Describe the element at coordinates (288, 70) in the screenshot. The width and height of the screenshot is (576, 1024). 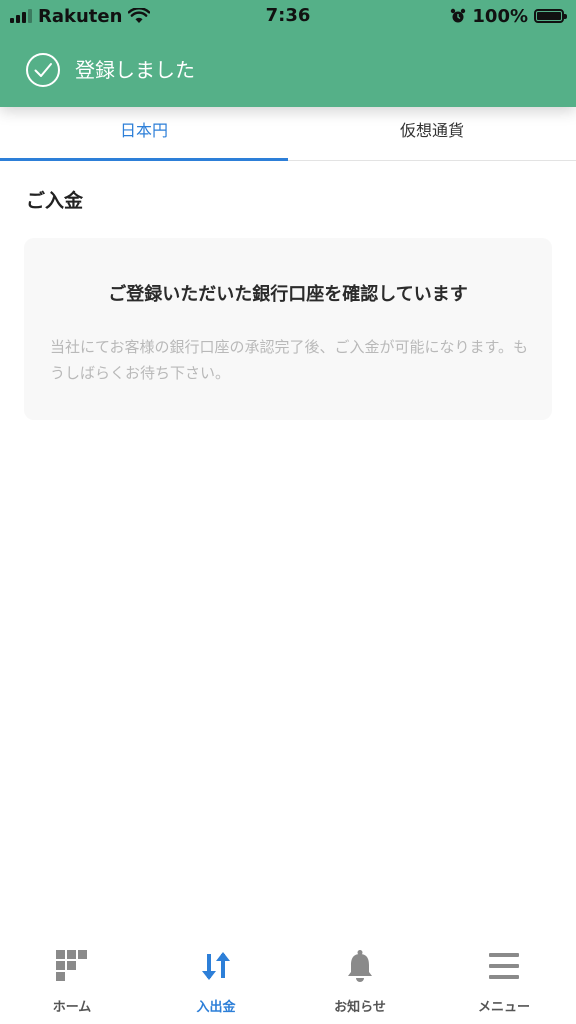
I see `success-toast: 登録しました` at that location.